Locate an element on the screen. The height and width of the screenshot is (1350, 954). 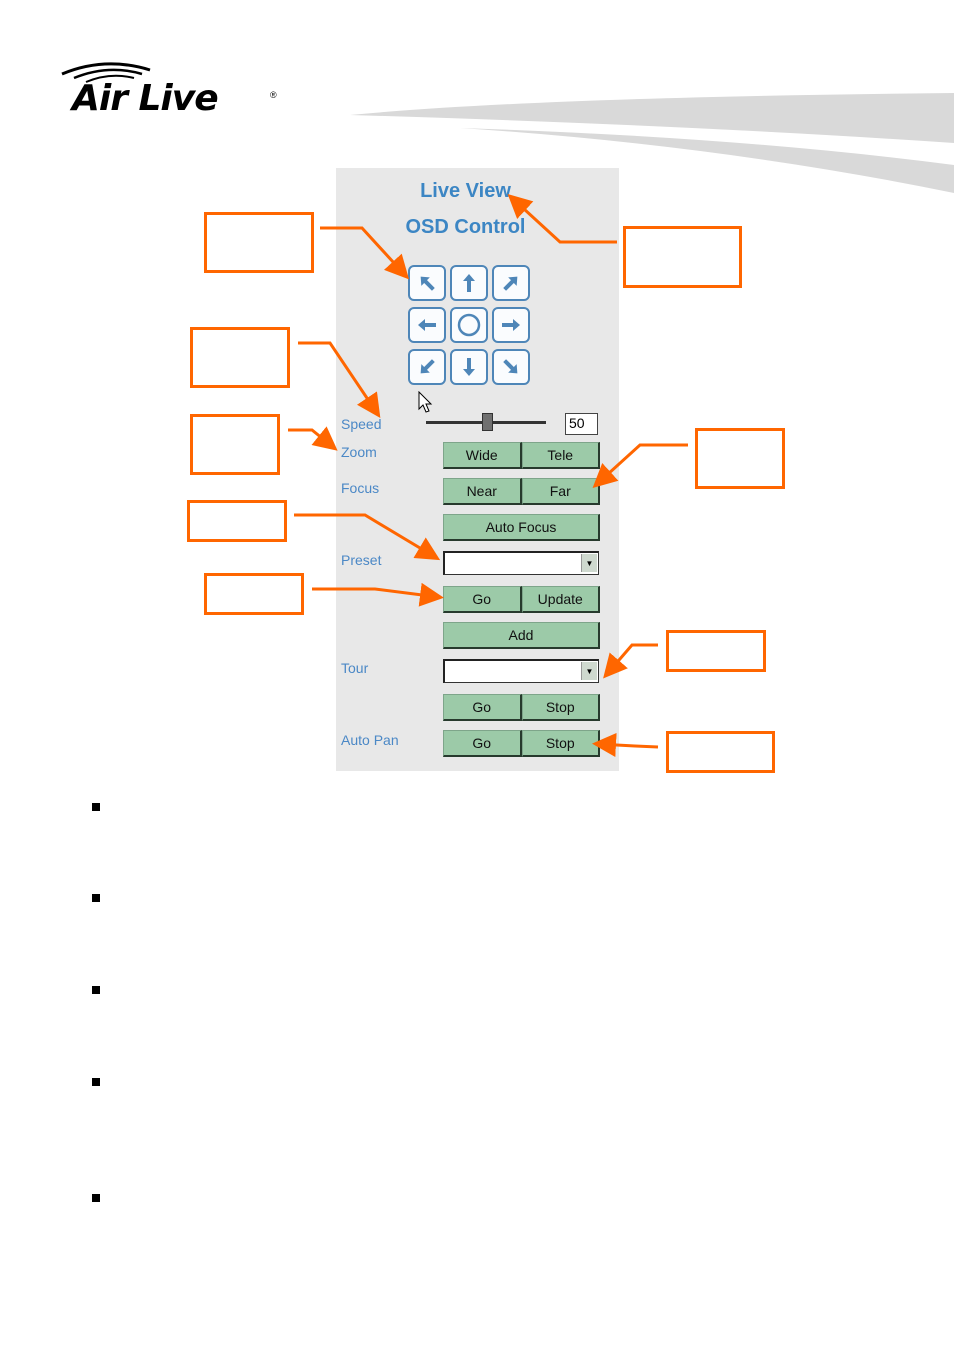
speed-value-field: 50 is located at coordinates (581, 424).